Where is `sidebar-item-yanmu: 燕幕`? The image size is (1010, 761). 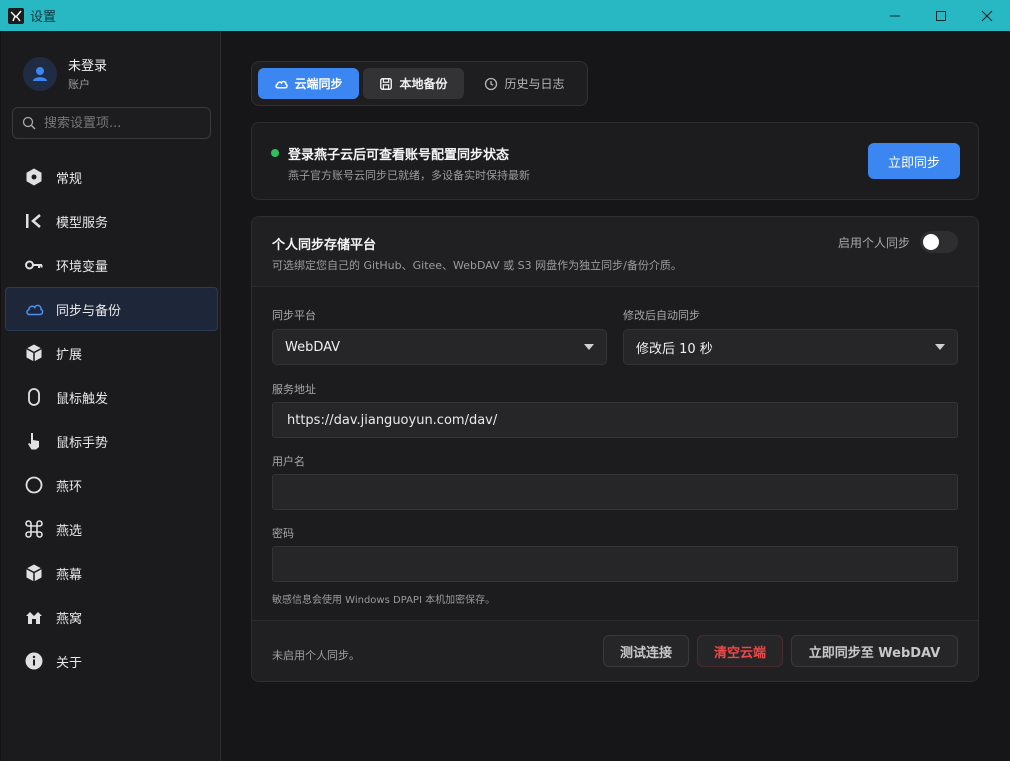
sidebar-item-yanmu: 燕幕 is located at coordinates (111, 573).